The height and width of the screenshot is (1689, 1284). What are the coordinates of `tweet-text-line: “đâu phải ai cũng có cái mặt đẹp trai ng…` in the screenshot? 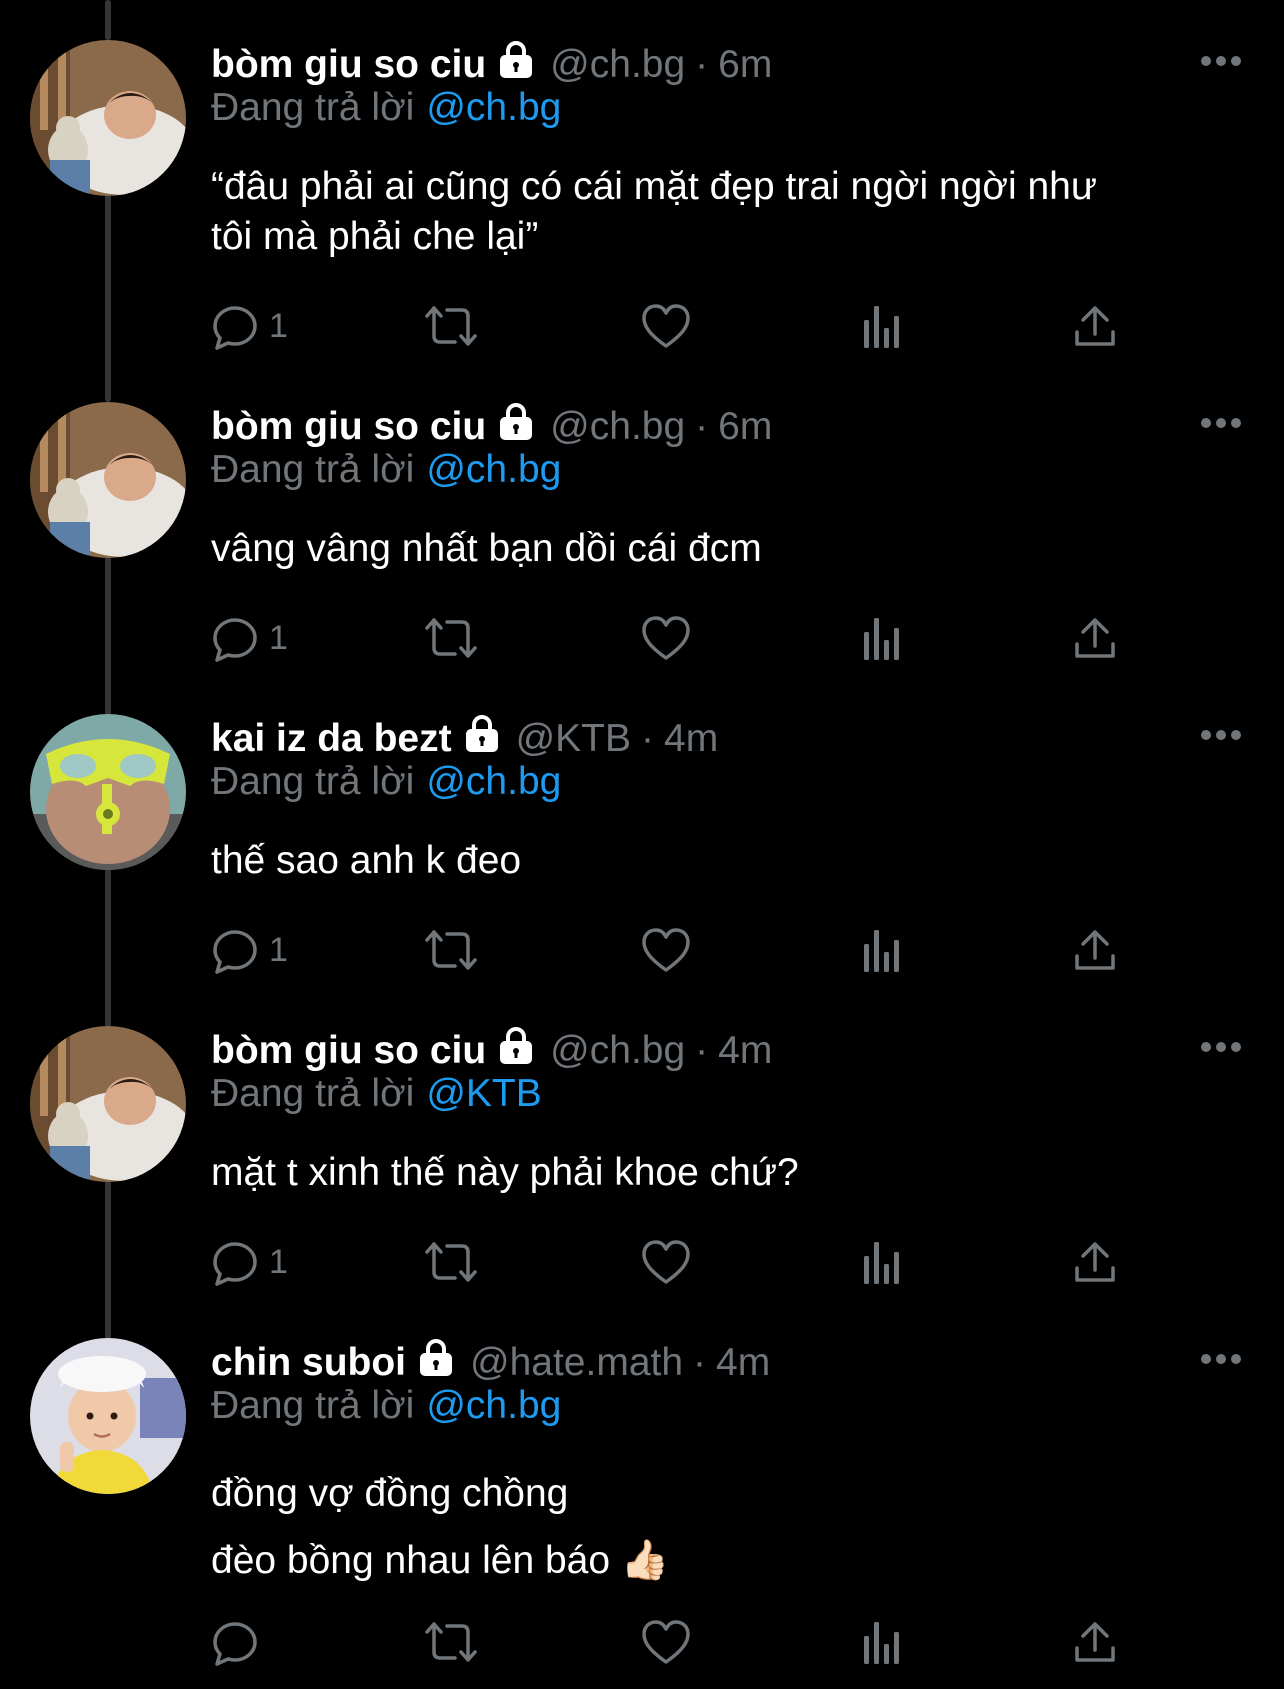 It's located at (654, 186).